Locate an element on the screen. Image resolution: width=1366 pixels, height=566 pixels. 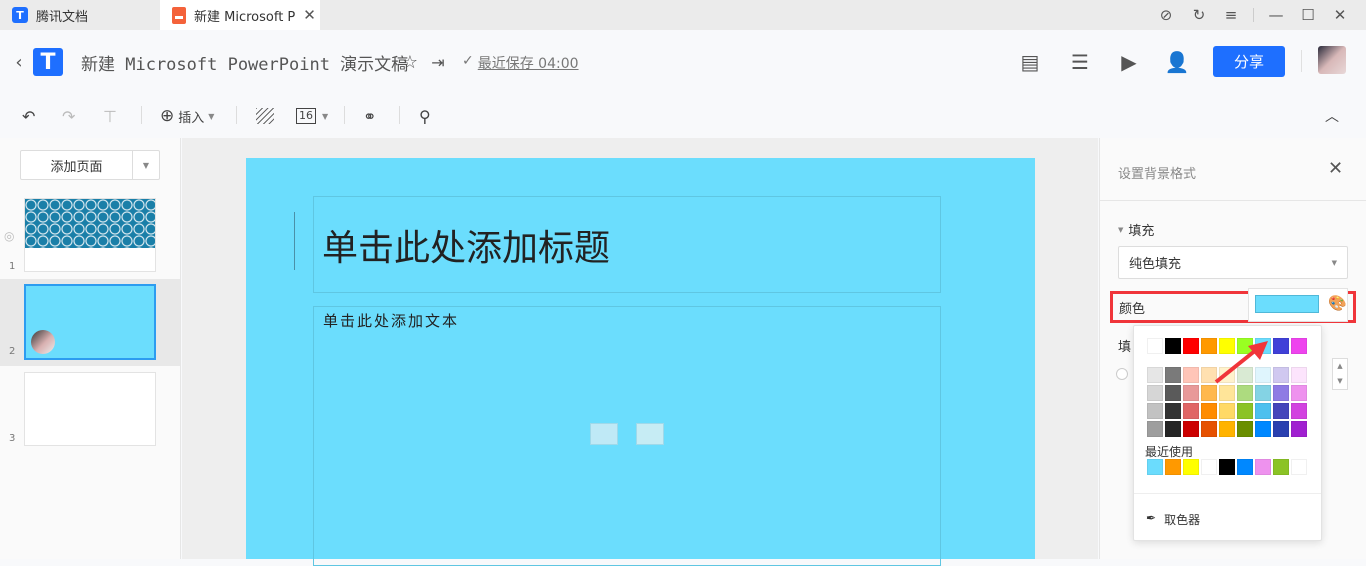
font-size-select: 16 ▼ is located at coordinates (312, 116).